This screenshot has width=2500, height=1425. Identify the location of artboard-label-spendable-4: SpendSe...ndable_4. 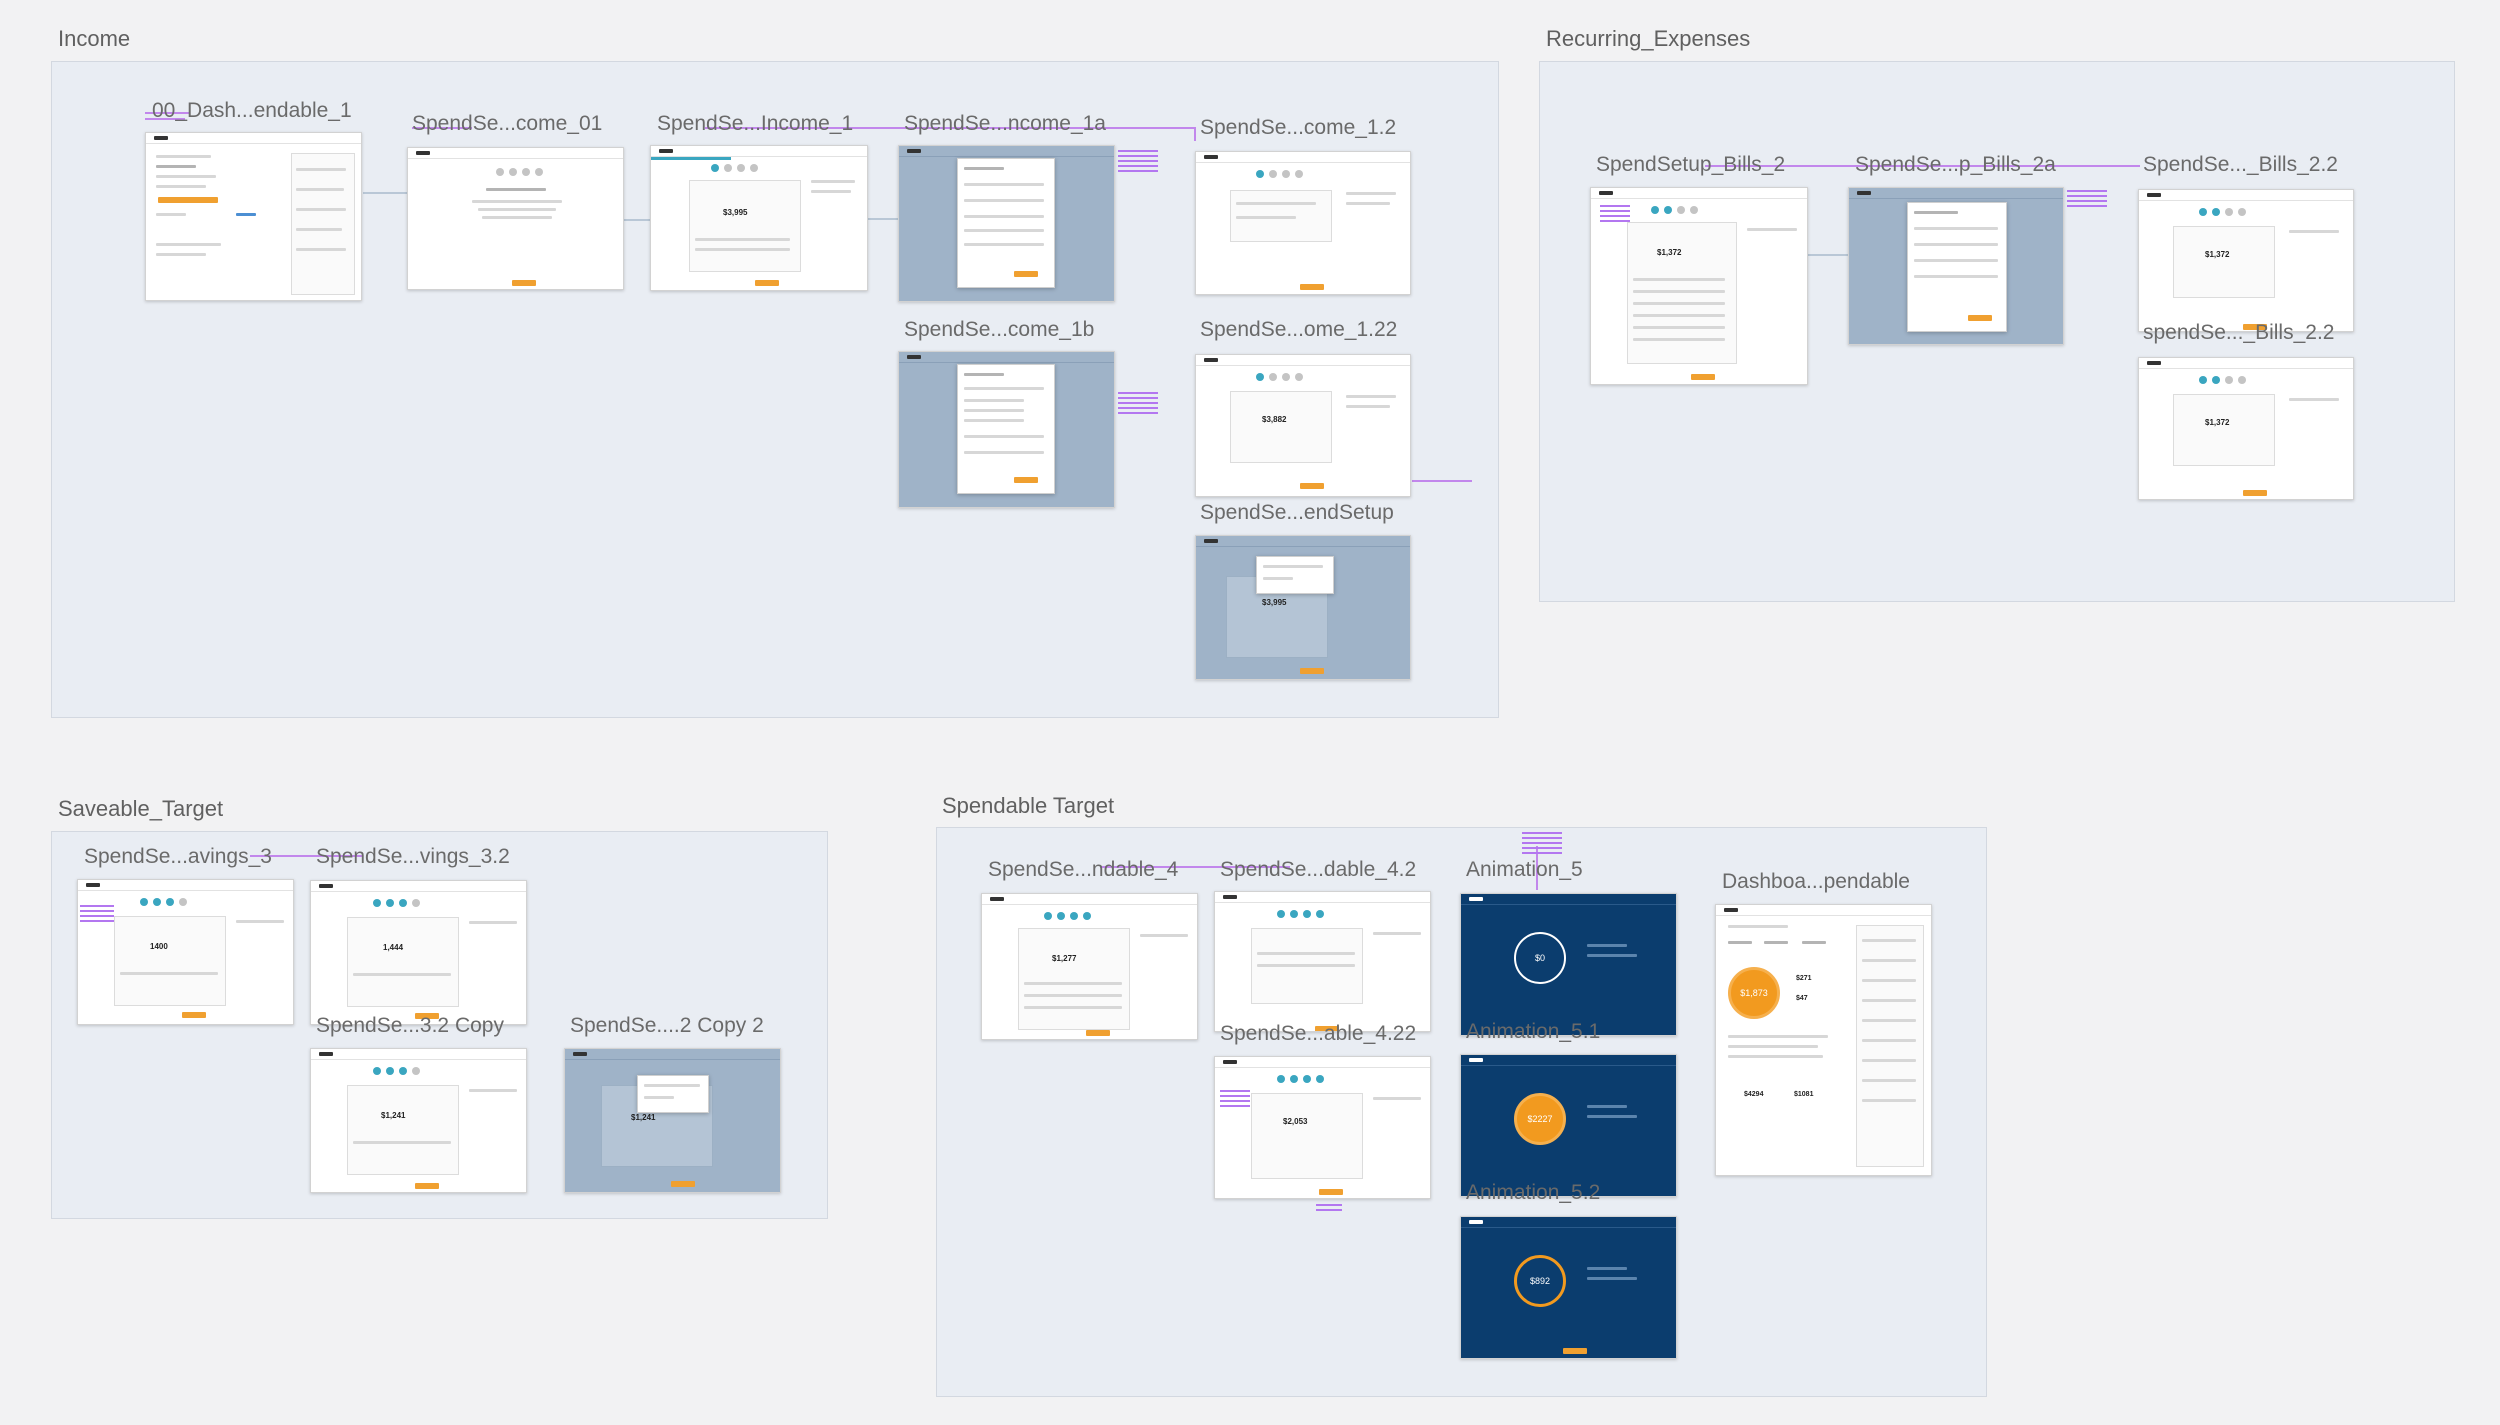
(1083, 870).